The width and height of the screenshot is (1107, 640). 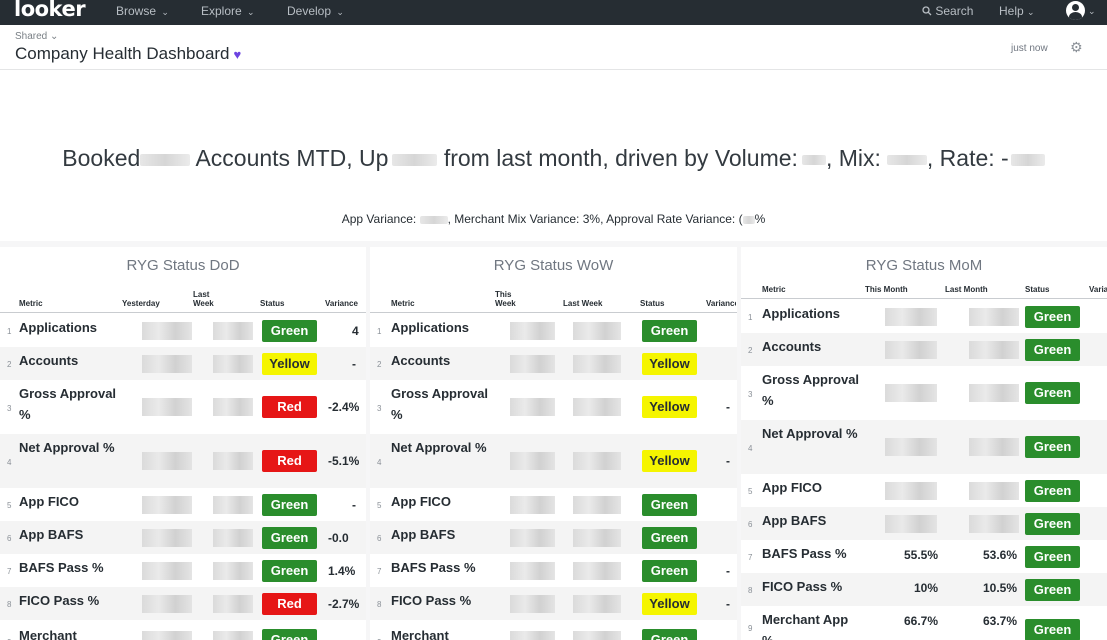 What do you see at coordinates (553, 407) in the screenshot?
I see `table-row: 3 Gross Approval % Yellow -` at bounding box center [553, 407].